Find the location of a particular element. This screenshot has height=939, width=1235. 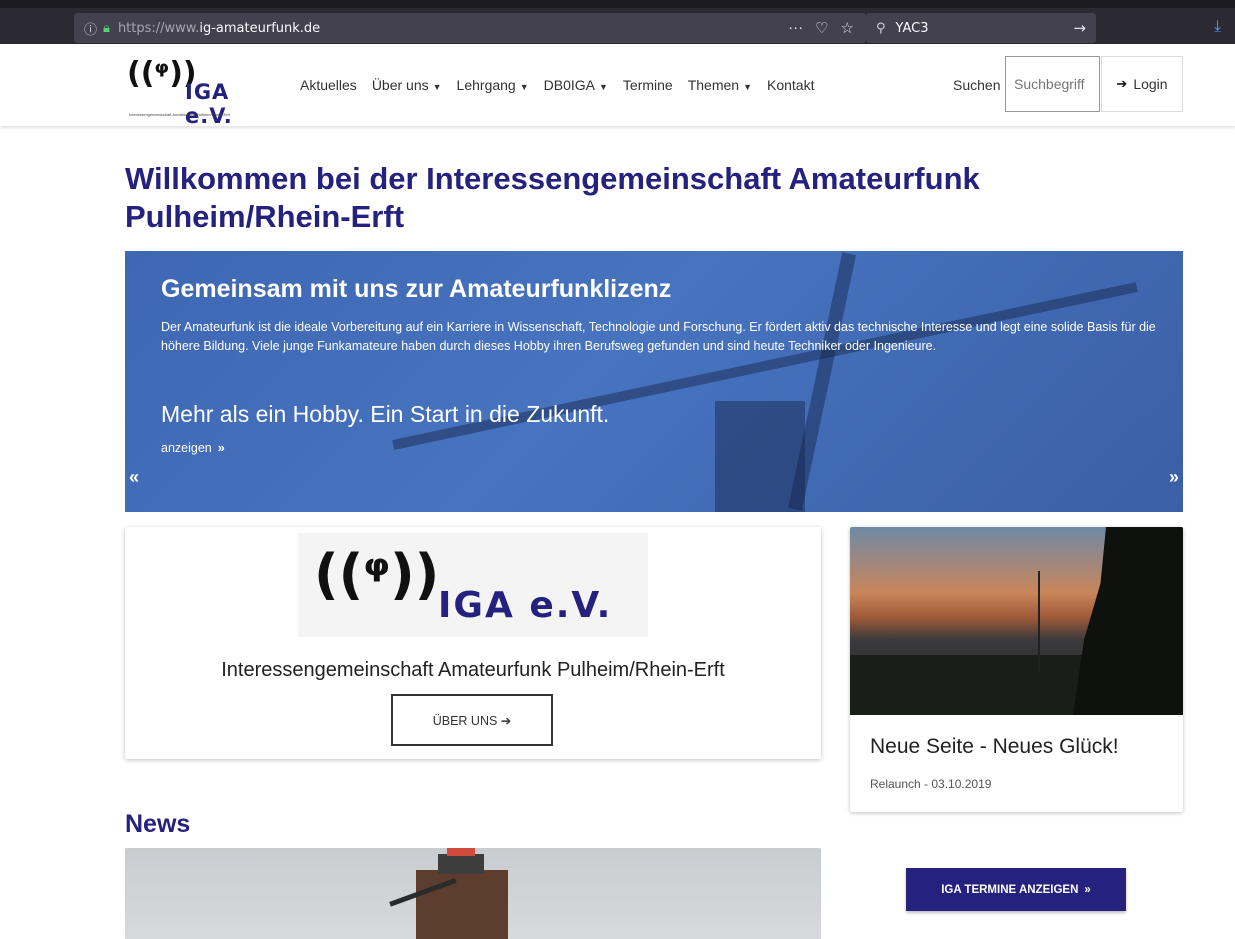

about-us-button: ÜBER UNS ➔ is located at coordinates (472, 720).